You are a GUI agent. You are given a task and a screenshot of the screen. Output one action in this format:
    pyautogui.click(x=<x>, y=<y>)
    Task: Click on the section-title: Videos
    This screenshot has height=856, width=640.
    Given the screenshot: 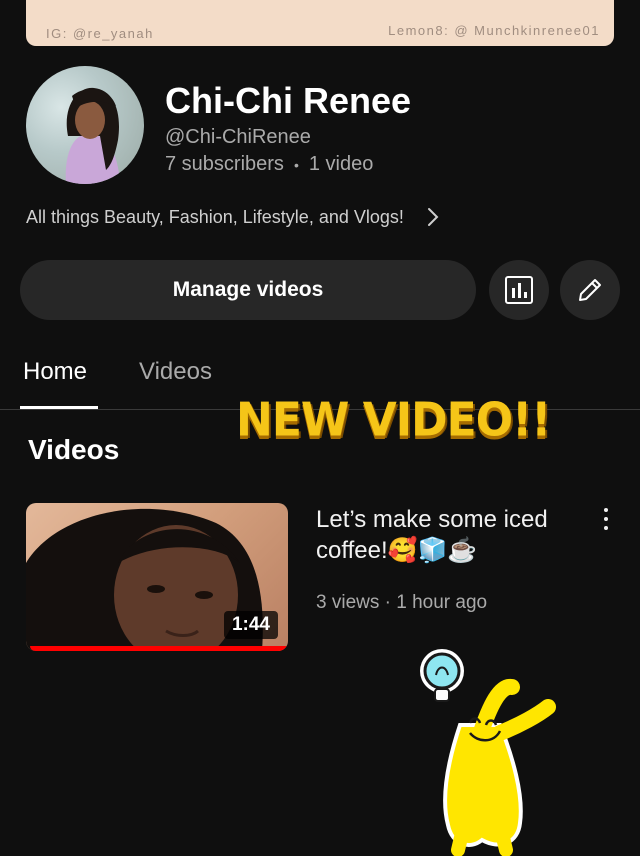 What is the action you would take?
    pyautogui.click(x=74, y=449)
    